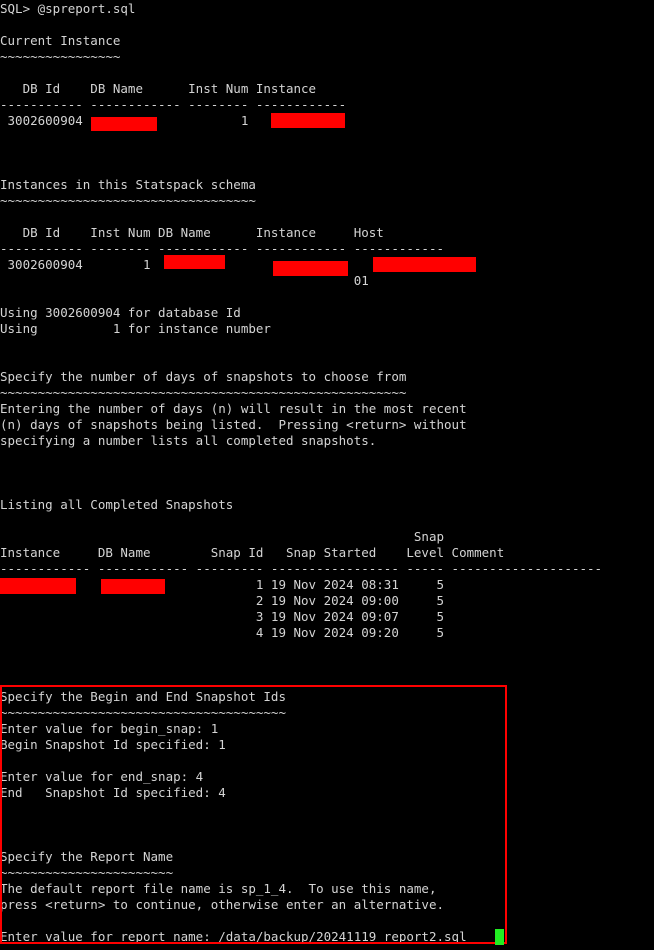 The height and width of the screenshot is (950, 654). I want to click on terminal-line: Using 1 for instance number, so click(135, 328).